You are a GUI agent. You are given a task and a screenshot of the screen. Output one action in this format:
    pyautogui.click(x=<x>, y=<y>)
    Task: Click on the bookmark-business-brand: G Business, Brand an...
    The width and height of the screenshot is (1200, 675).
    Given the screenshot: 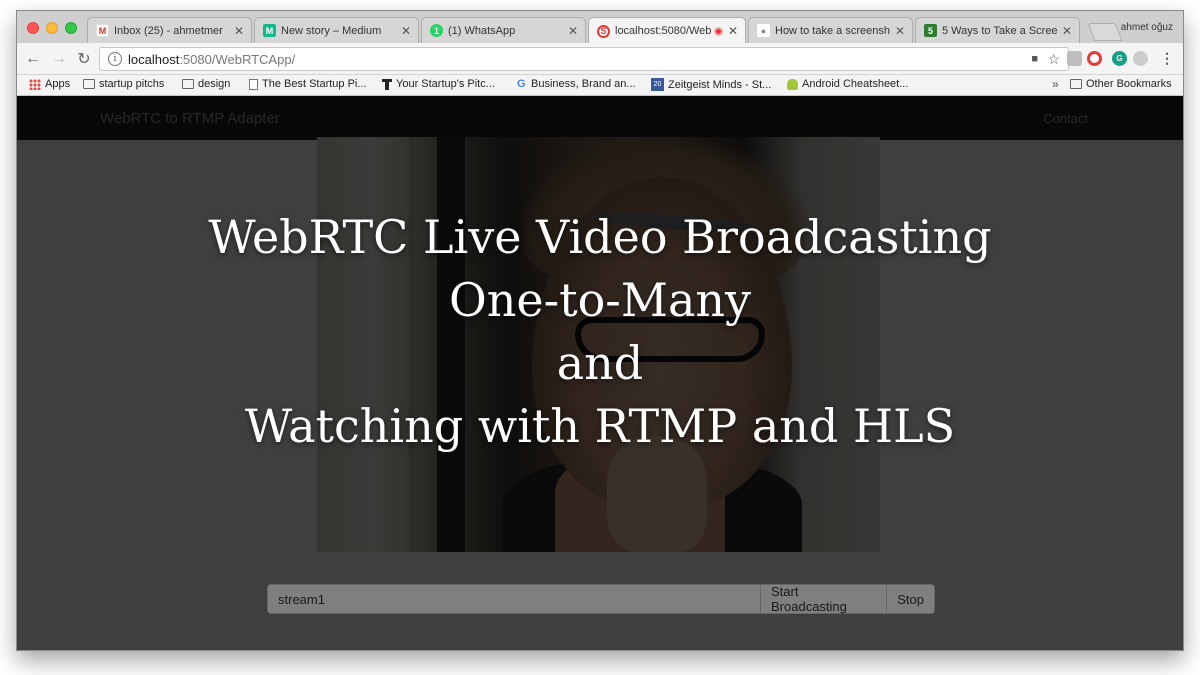 What is the action you would take?
    pyautogui.click(x=576, y=84)
    